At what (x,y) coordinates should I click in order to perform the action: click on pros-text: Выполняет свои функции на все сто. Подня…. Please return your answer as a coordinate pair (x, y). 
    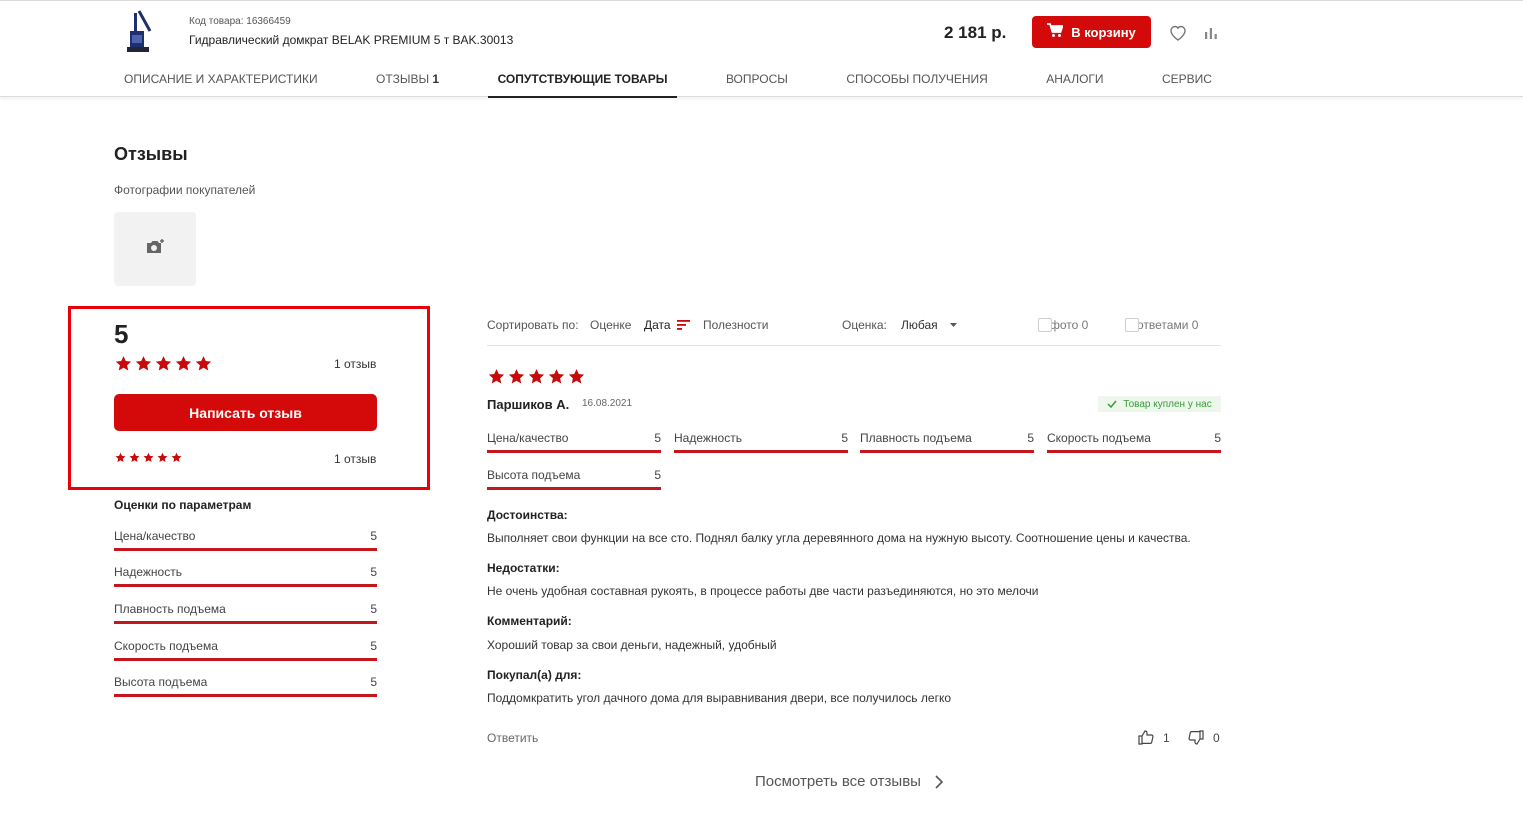
    Looking at the image, I should click on (839, 538).